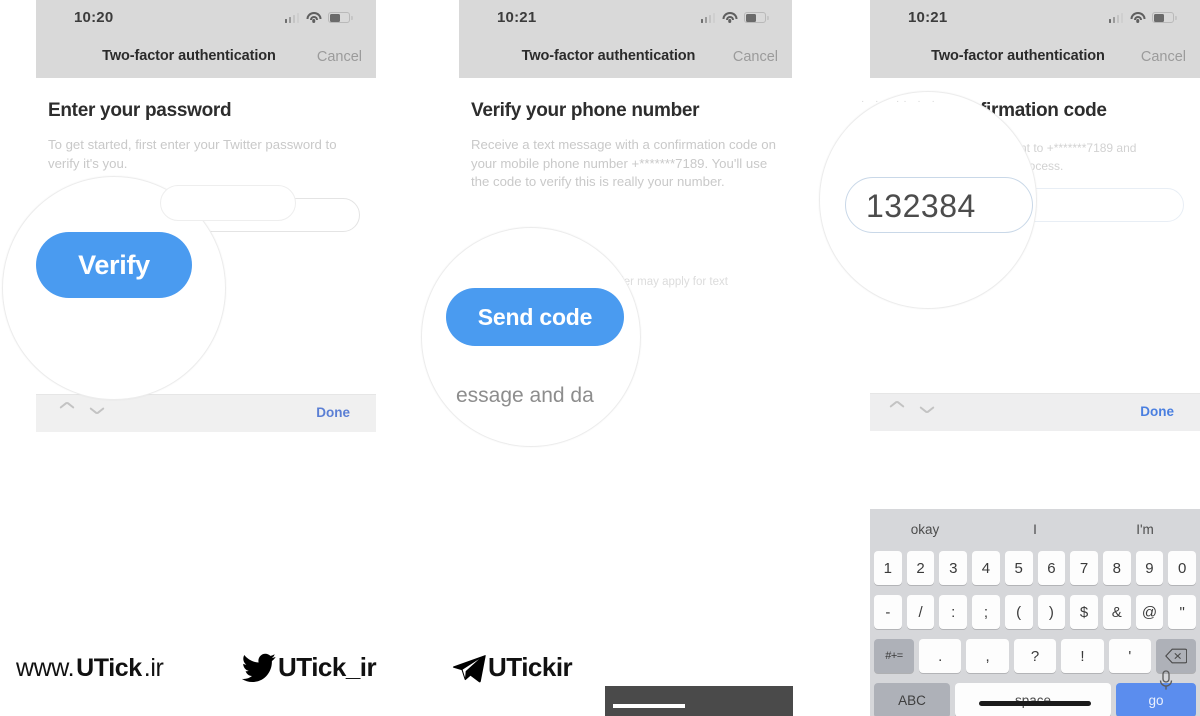  I want to click on send-code-button: Send code, so click(535, 317).